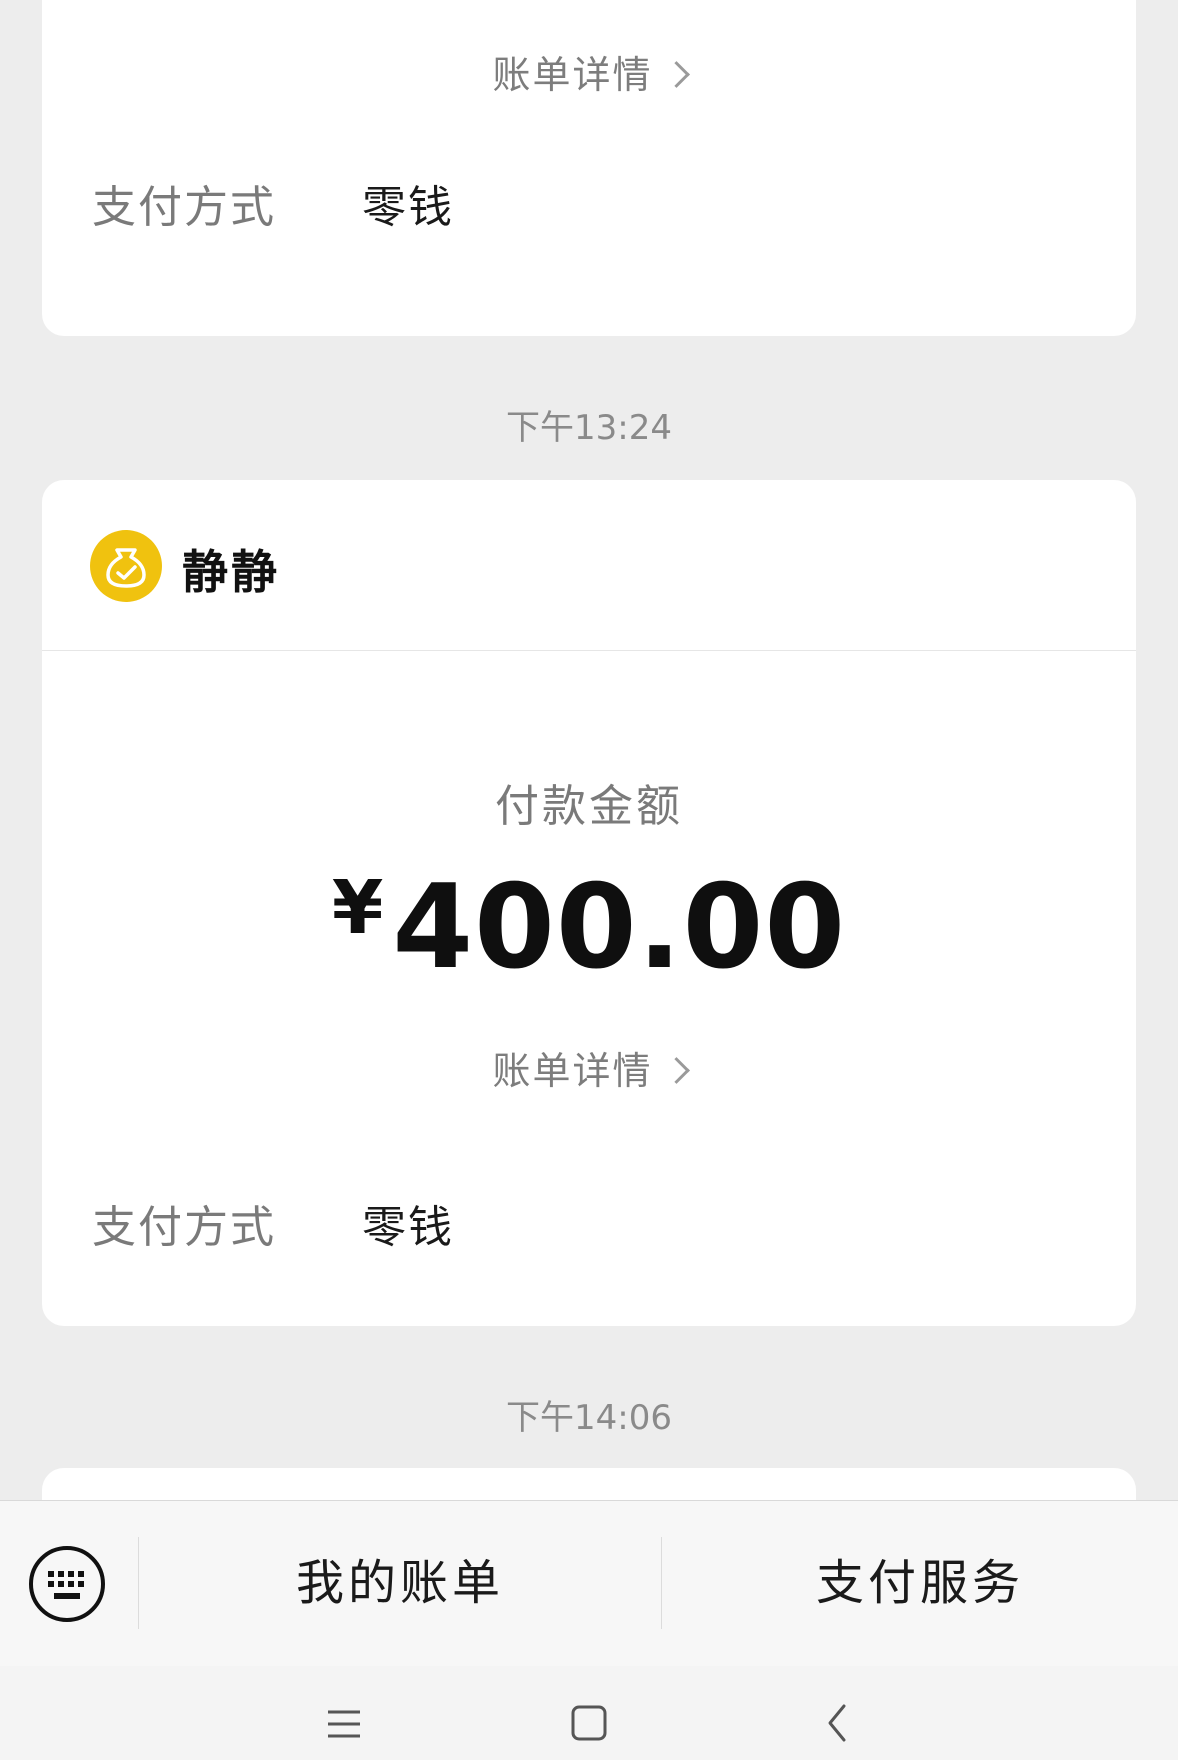 This screenshot has width=1178, height=1760. I want to click on payment-amount: ¥400.00, so click(589, 927).